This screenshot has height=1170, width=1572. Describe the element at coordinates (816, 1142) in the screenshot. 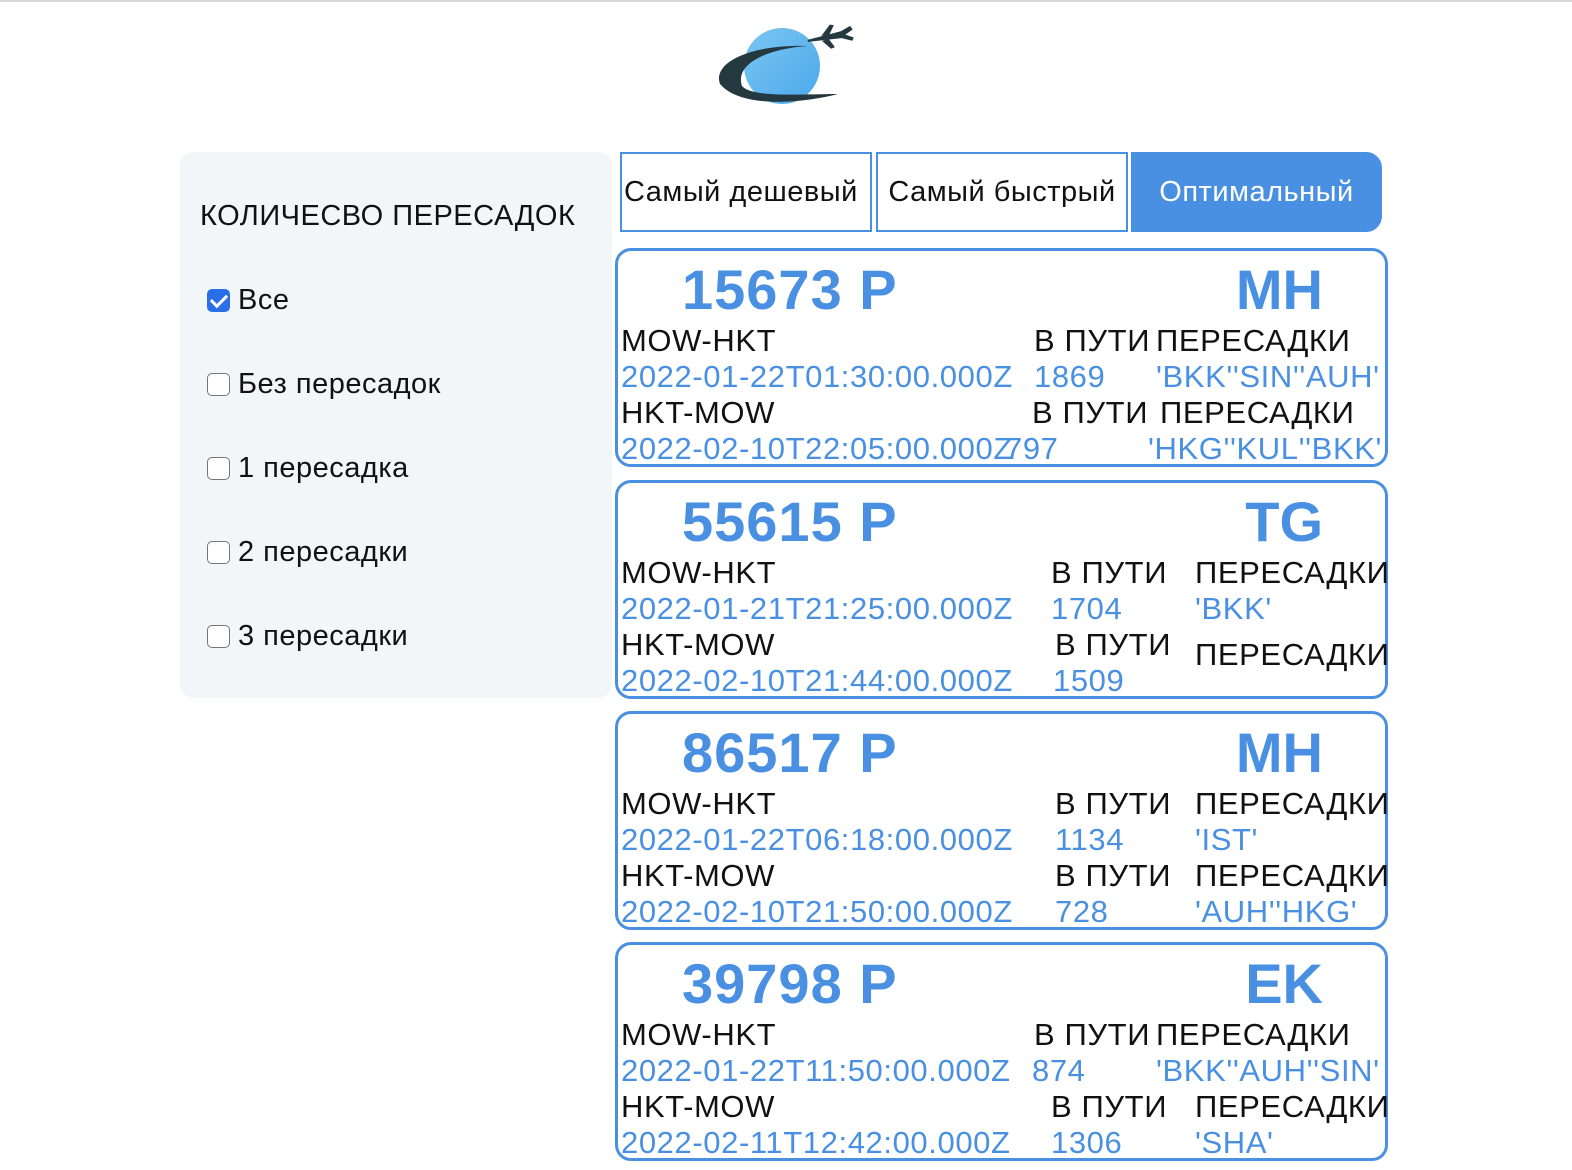

I see `departure-date: 2022-02-11T12:42:00.000Z` at that location.